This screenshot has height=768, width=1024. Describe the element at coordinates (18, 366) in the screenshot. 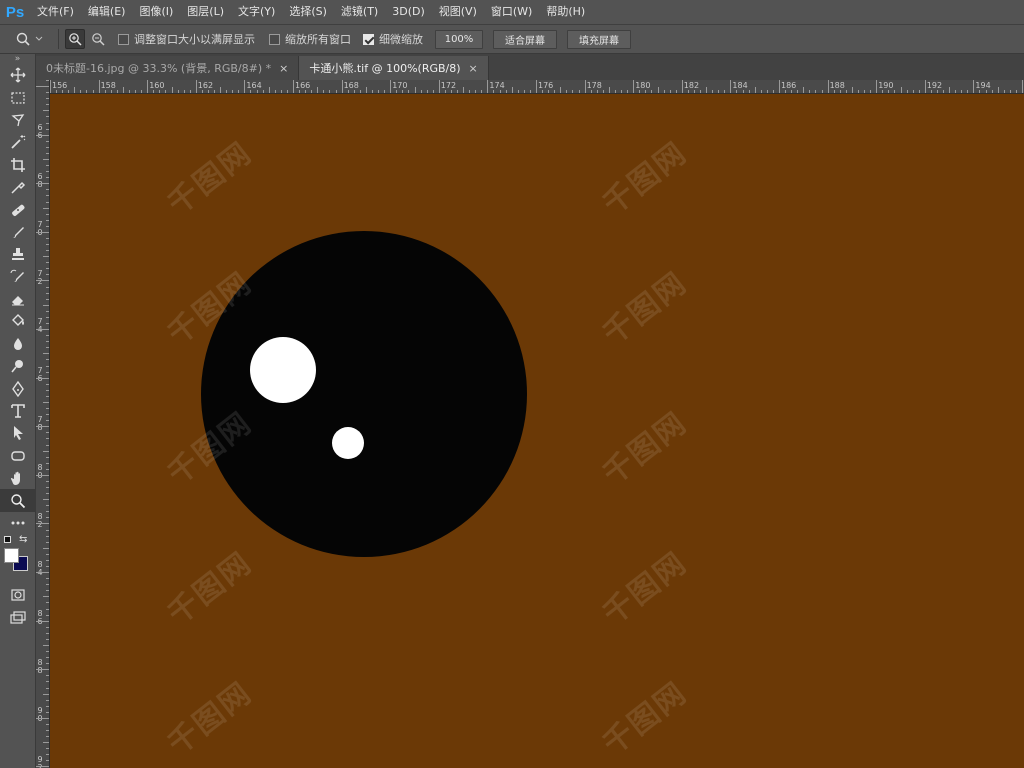

I see `dodge-tool` at that location.